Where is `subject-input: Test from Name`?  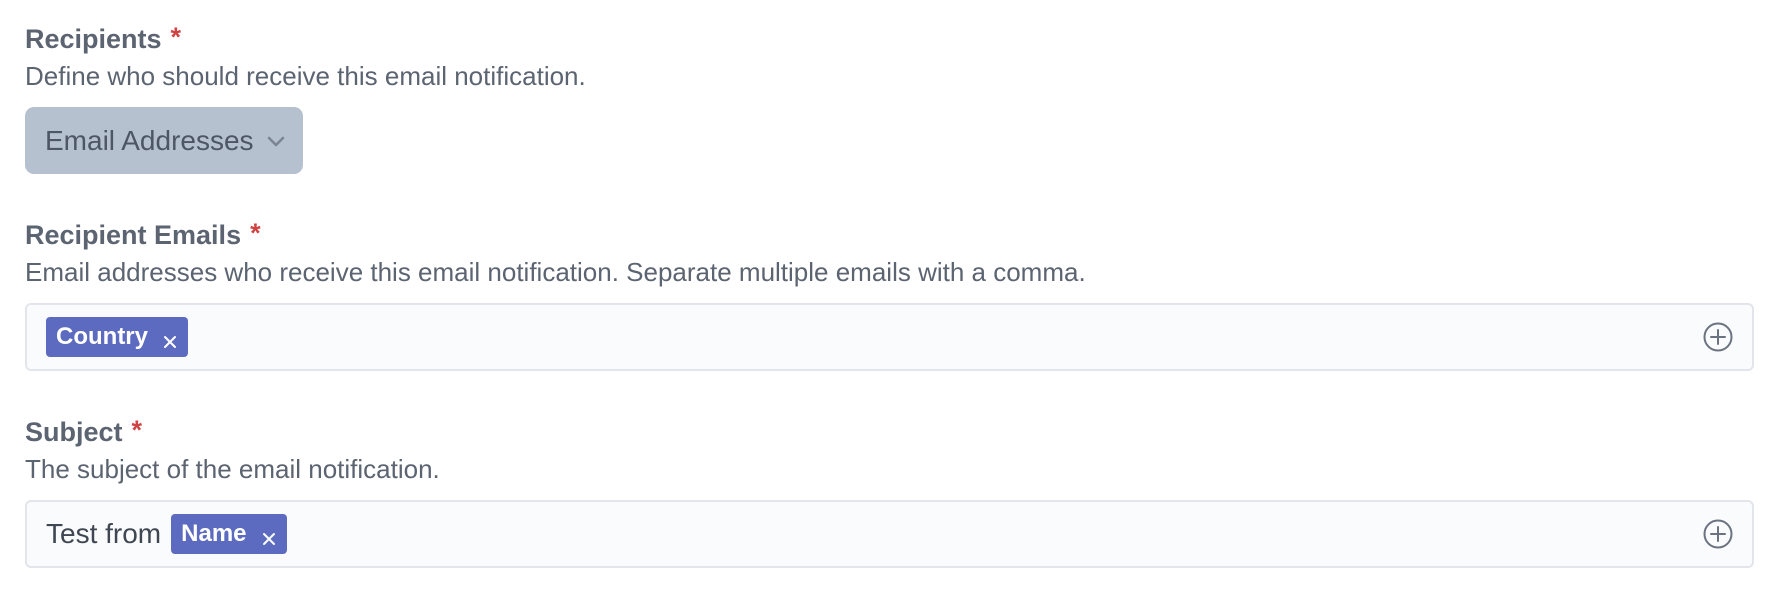
subject-input: Test from Name is located at coordinates (889, 534).